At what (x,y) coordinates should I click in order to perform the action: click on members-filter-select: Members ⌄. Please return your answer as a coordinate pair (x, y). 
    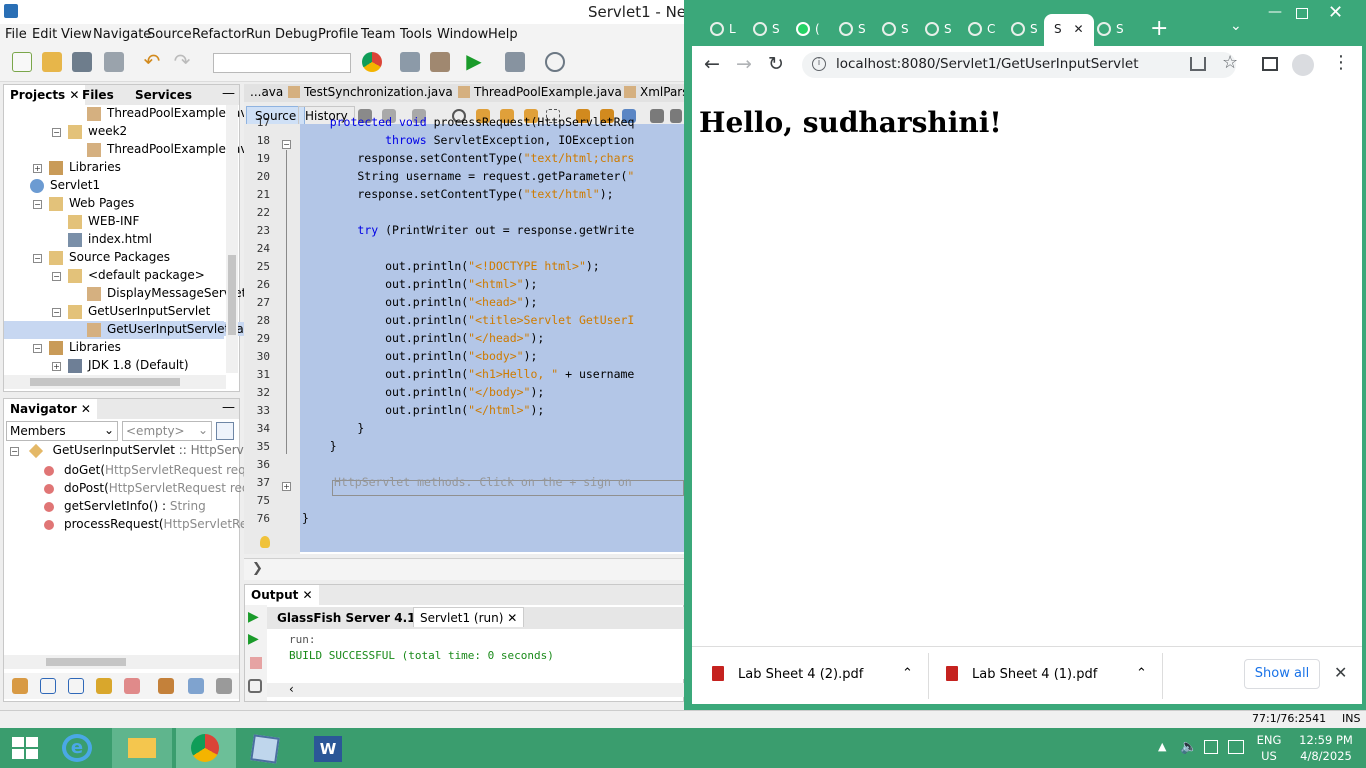
    Looking at the image, I should click on (62, 431).